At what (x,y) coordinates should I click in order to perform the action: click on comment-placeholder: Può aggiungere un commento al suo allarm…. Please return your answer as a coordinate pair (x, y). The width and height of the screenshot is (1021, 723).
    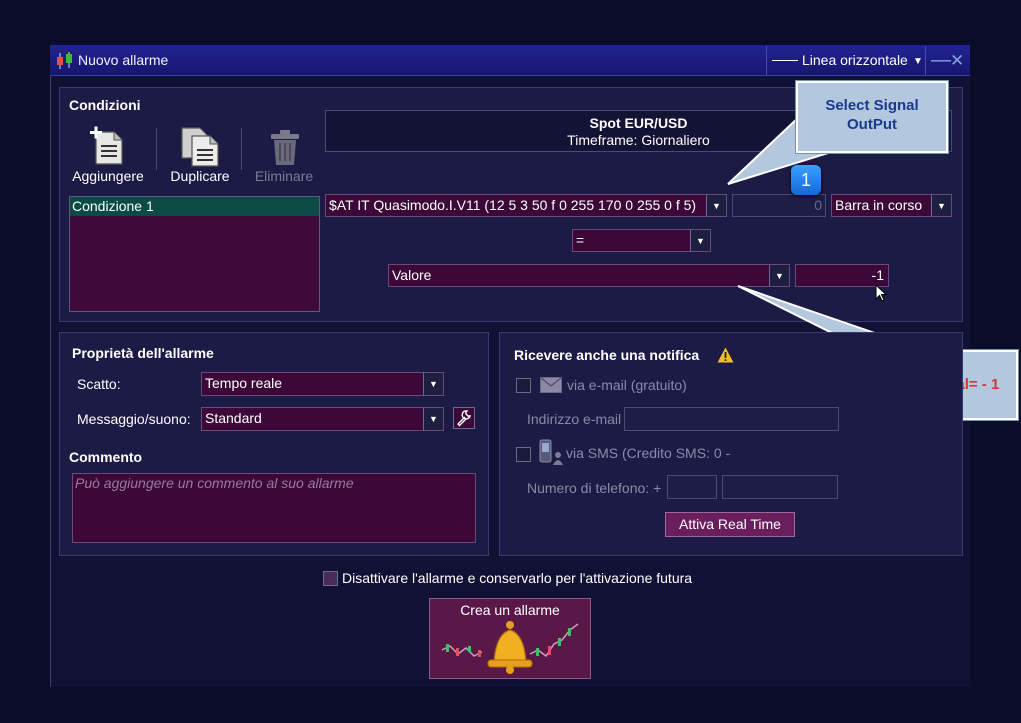
    Looking at the image, I should click on (214, 483).